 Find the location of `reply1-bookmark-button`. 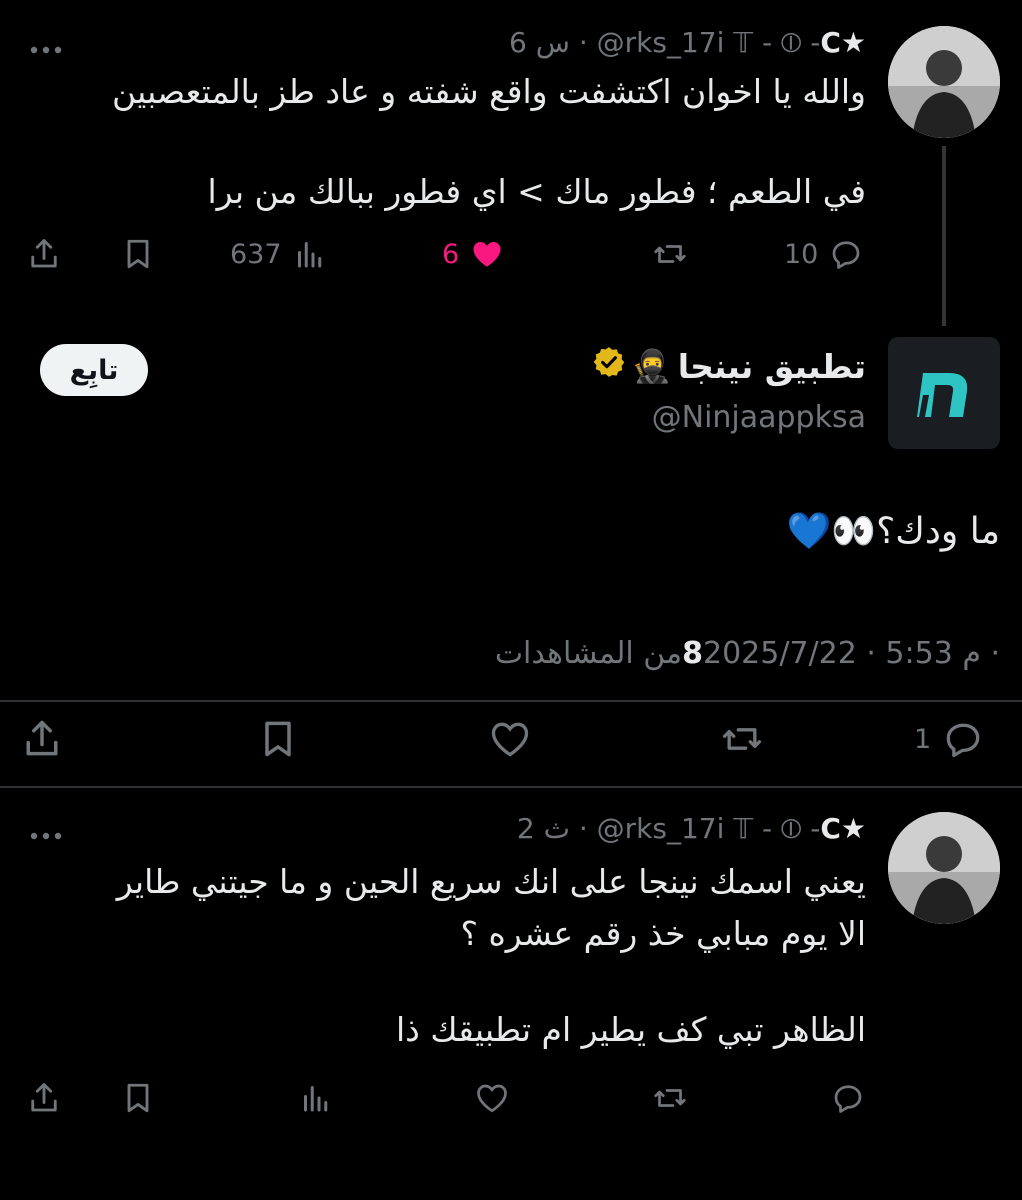

reply1-bookmark-button is located at coordinates (138, 254).